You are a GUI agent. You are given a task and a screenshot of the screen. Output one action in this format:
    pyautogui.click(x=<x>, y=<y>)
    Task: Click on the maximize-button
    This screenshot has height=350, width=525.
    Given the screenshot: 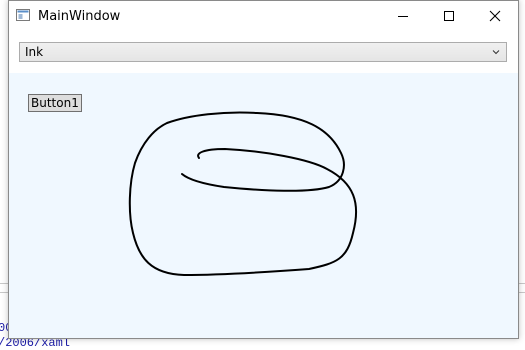 What is the action you would take?
    pyautogui.click(x=449, y=16)
    